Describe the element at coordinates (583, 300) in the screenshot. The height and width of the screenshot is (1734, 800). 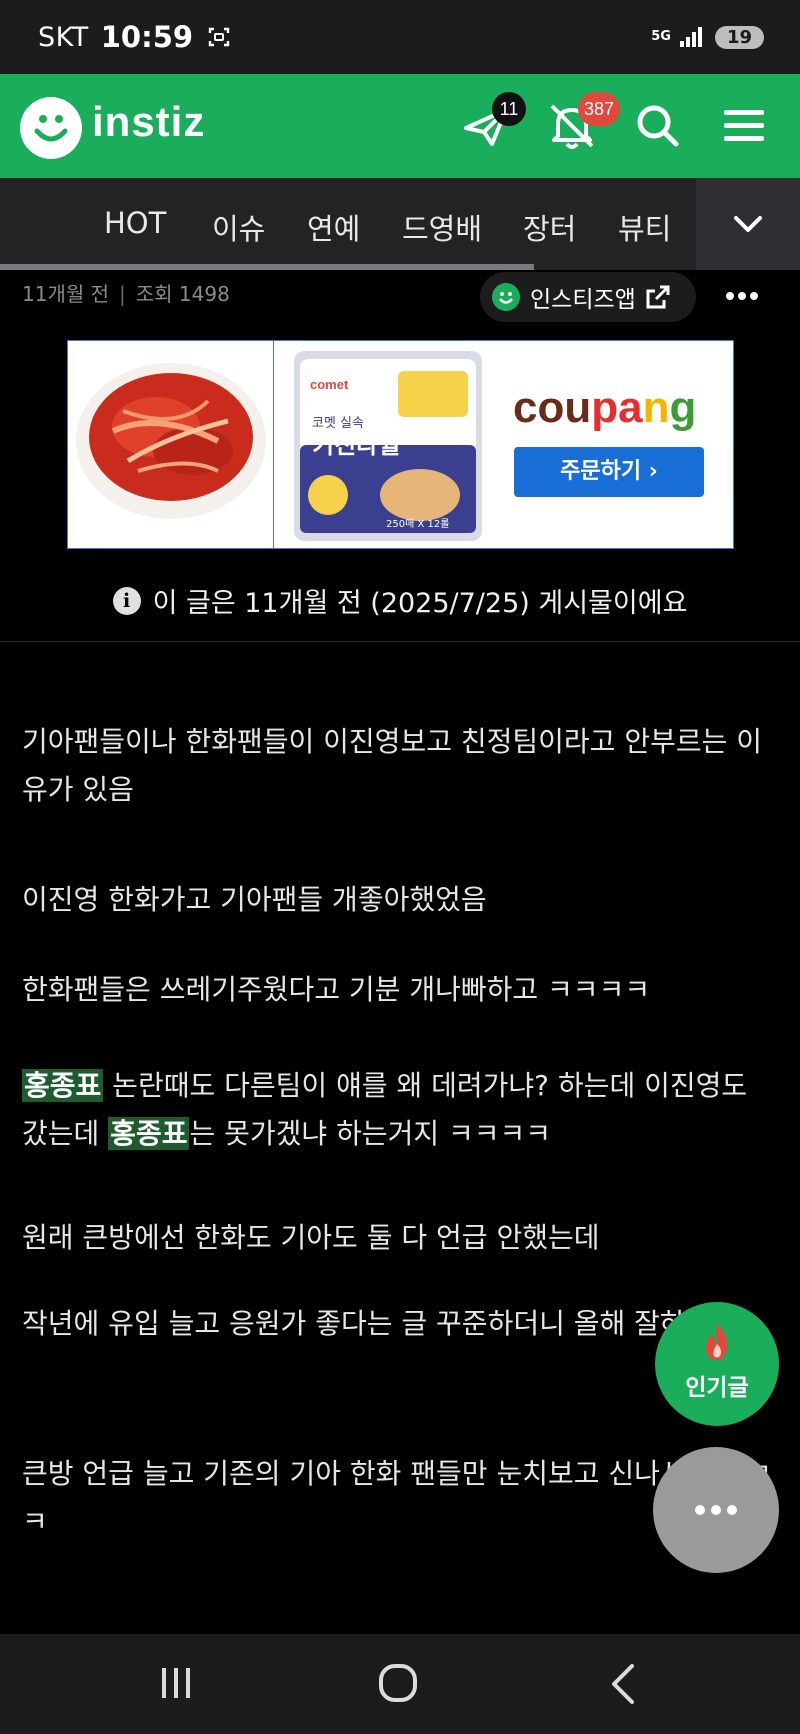
I see `open-app-label: 인스티즈앱` at that location.